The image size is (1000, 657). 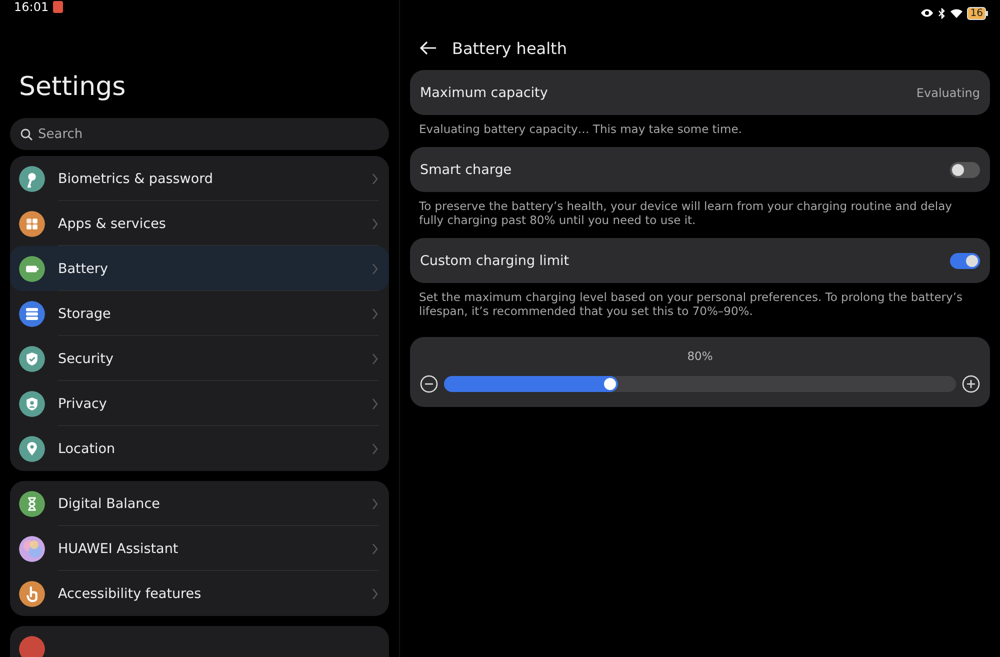 What do you see at coordinates (31, 7) in the screenshot?
I see `status-time: 16:01` at bounding box center [31, 7].